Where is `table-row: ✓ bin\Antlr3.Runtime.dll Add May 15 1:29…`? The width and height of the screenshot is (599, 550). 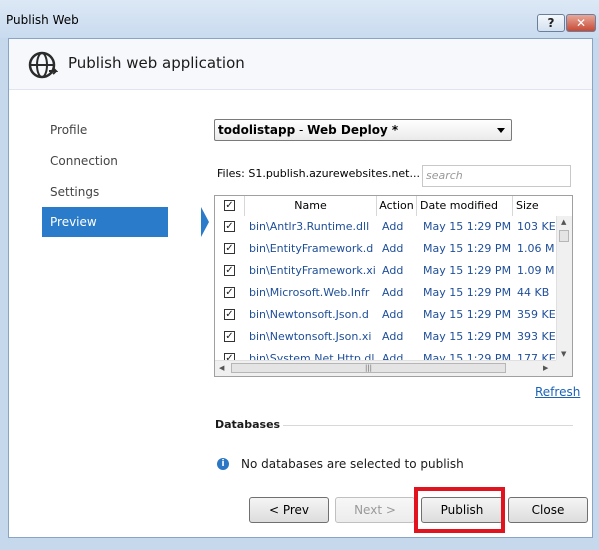
table-row: ✓ bin\Antlr3.Runtime.dll Add May 15 1:29… is located at coordinates (385, 227).